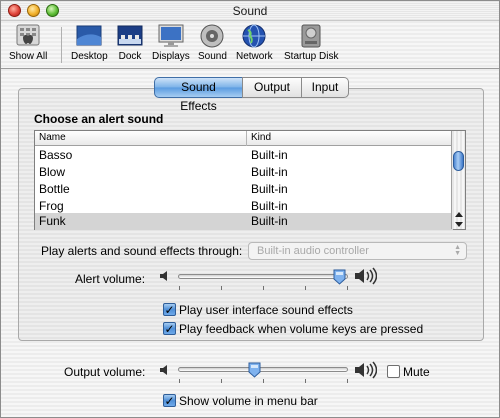 Image resolution: width=500 pixels, height=418 pixels. Describe the element at coordinates (313, 251) in the screenshot. I see `audio-device-value: Built-in audio controller` at that location.